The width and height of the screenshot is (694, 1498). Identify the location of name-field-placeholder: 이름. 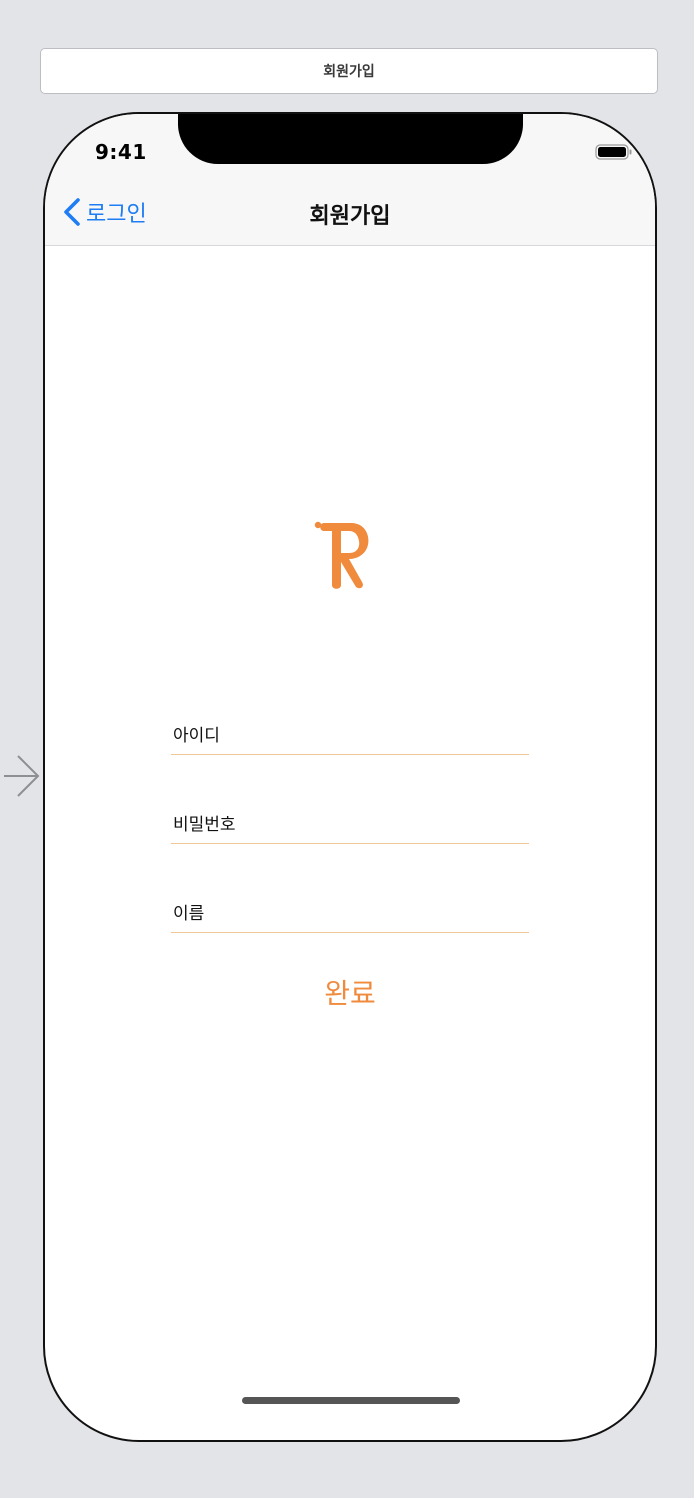
(189, 914).